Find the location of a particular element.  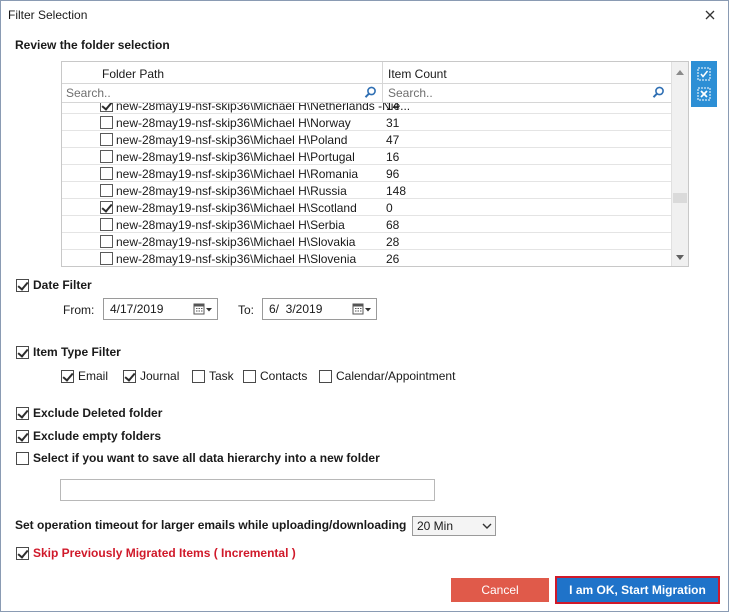

email-label: Email is located at coordinates (93, 376).